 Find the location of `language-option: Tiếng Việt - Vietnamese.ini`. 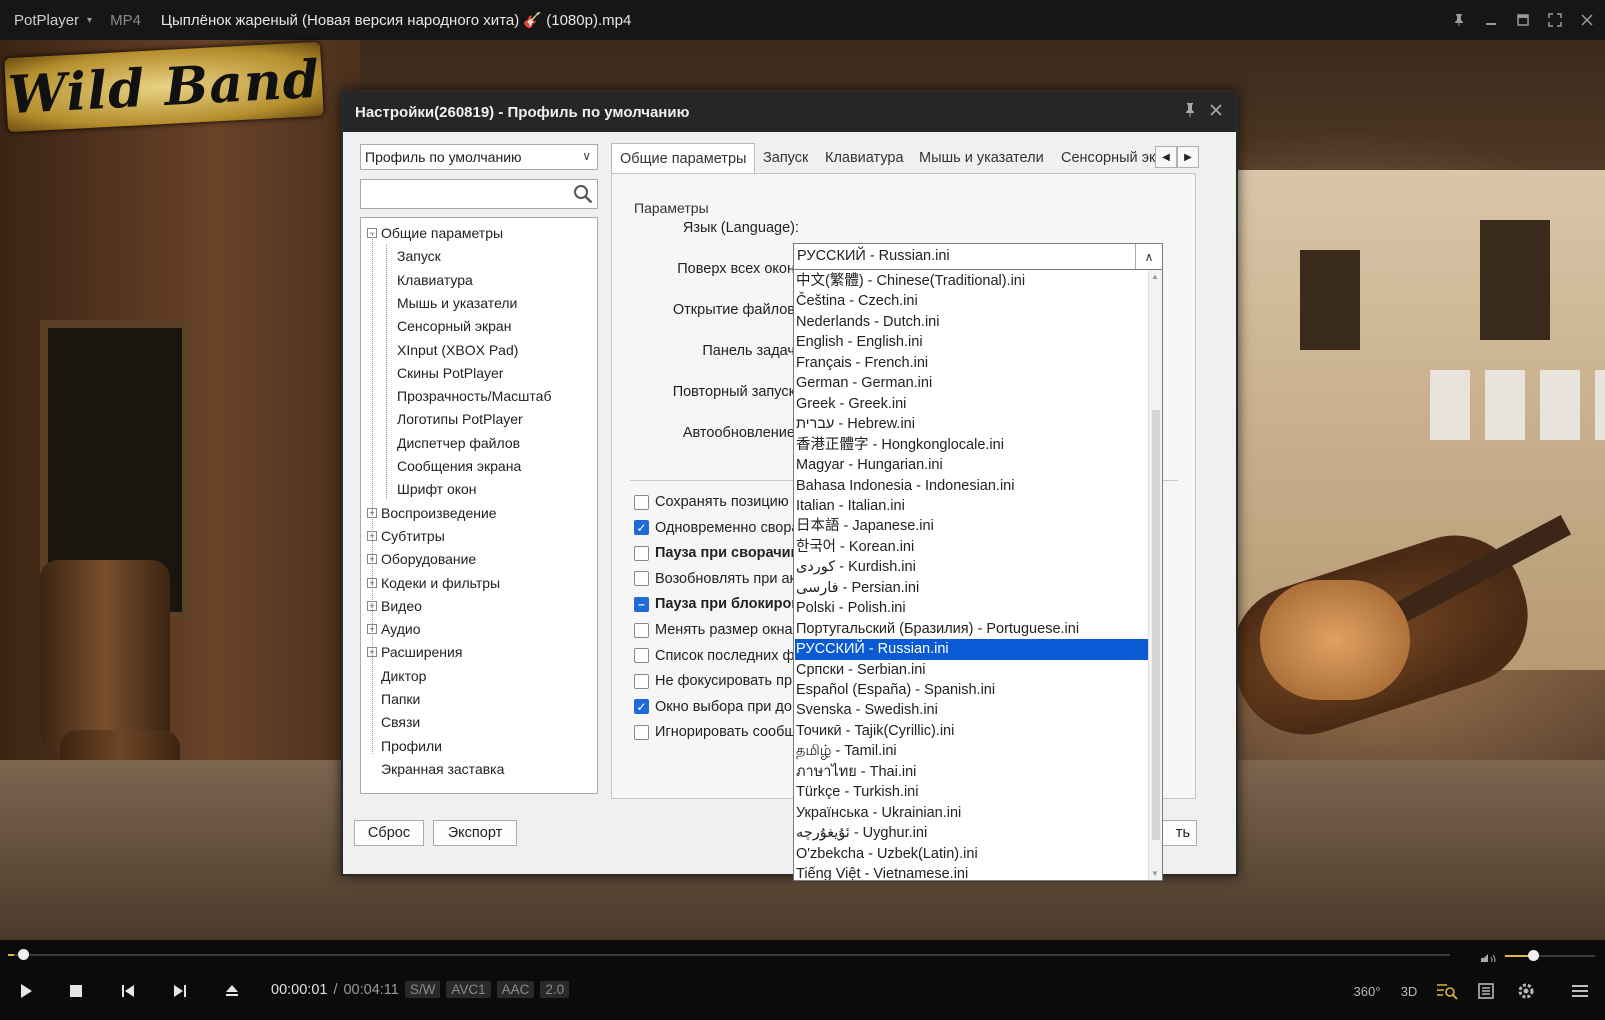

language-option: Tiếng Việt - Vietnamese.ini is located at coordinates (972, 872).